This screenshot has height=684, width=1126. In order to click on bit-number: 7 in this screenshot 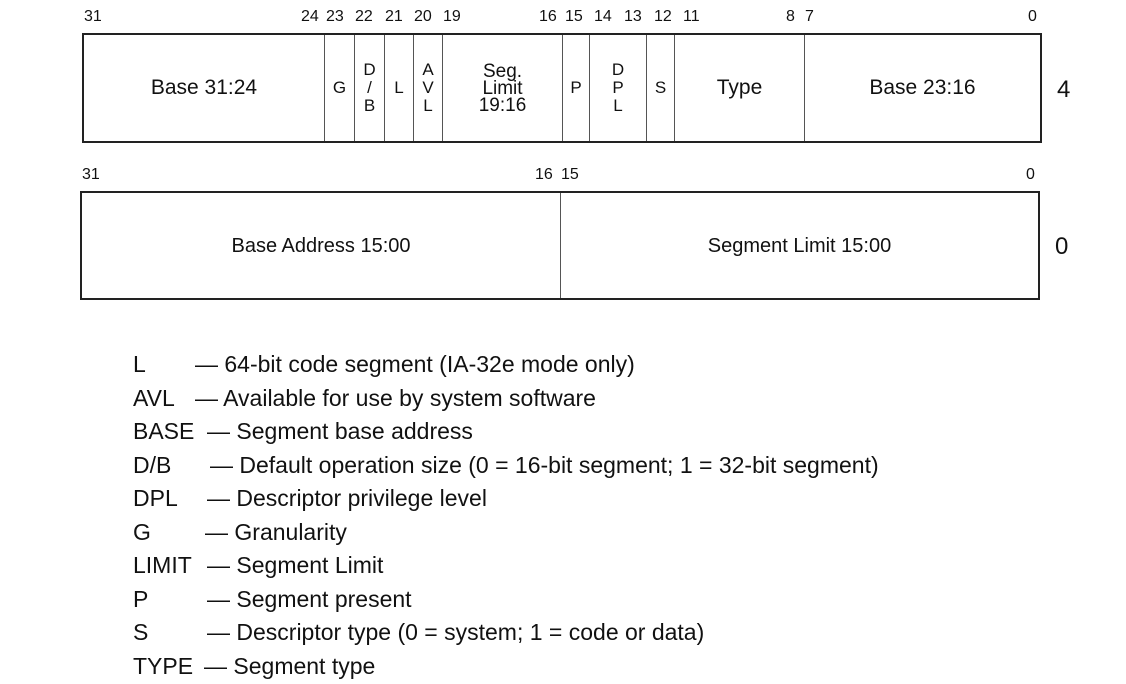, I will do `click(809, 16)`.